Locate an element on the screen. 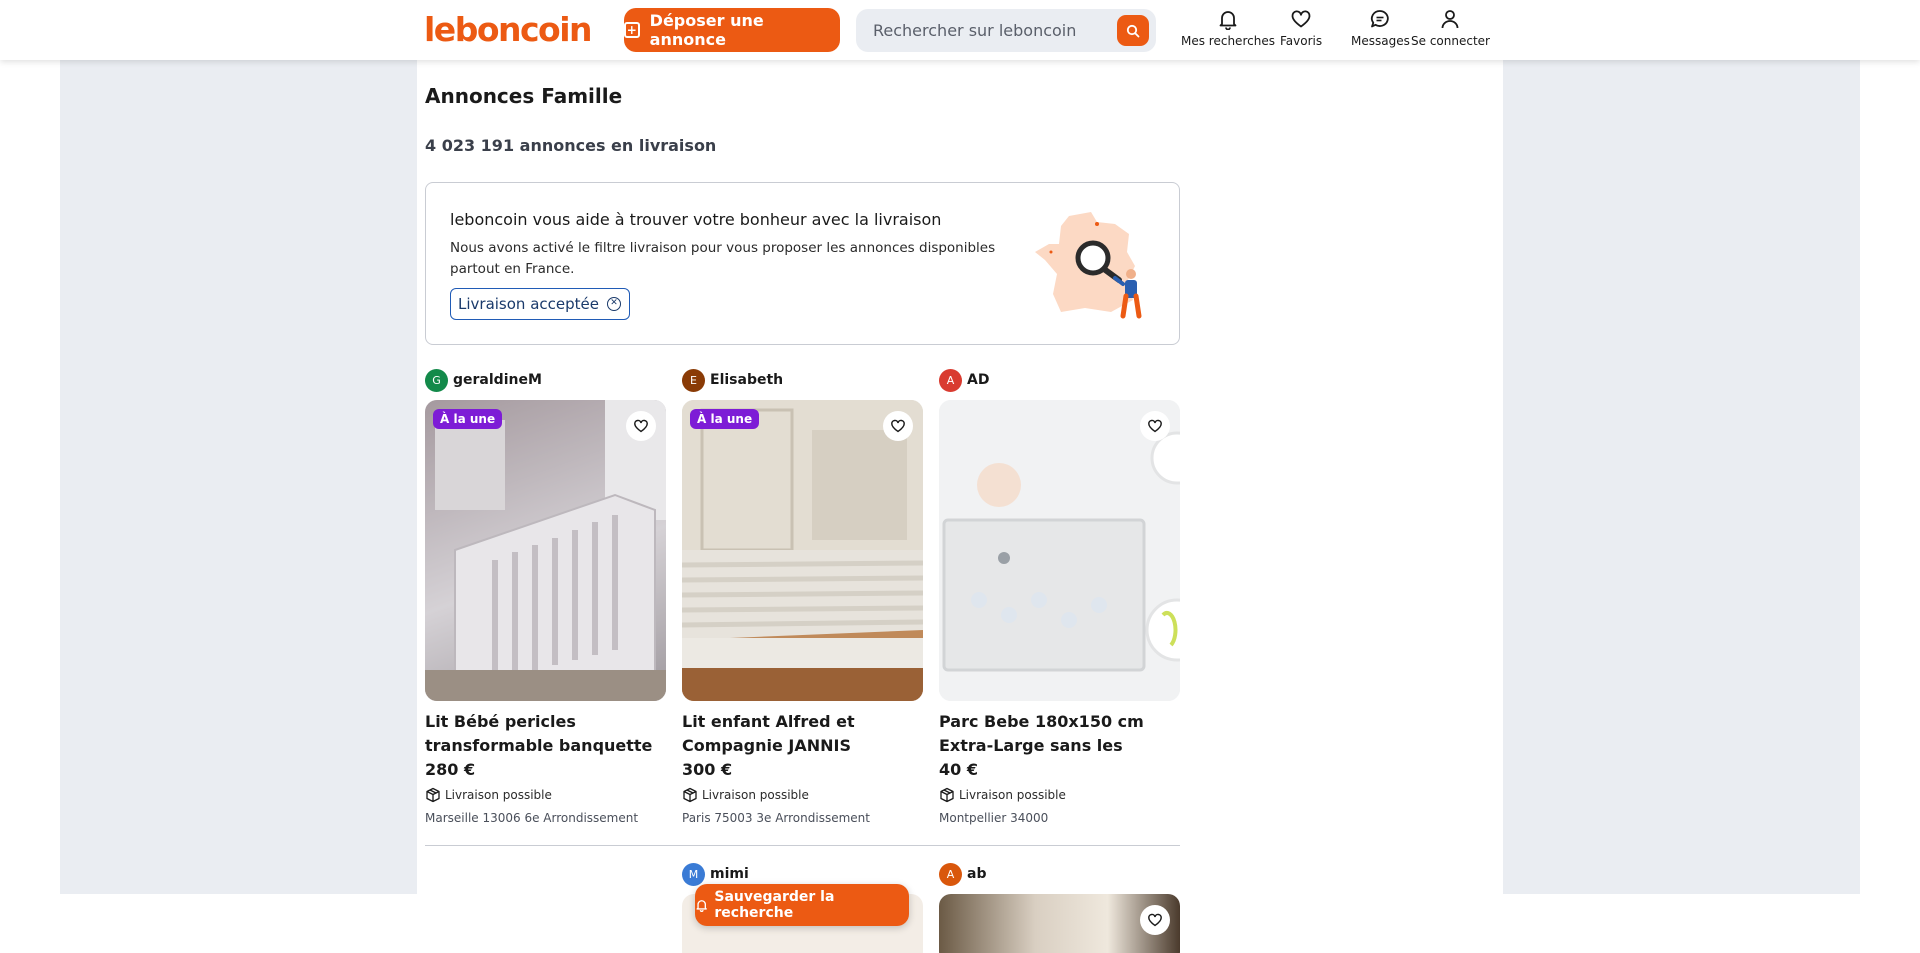 Image resolution: width=1920 pixels, height=953 pixels. avatar: G is located at coordinates (436, 380).